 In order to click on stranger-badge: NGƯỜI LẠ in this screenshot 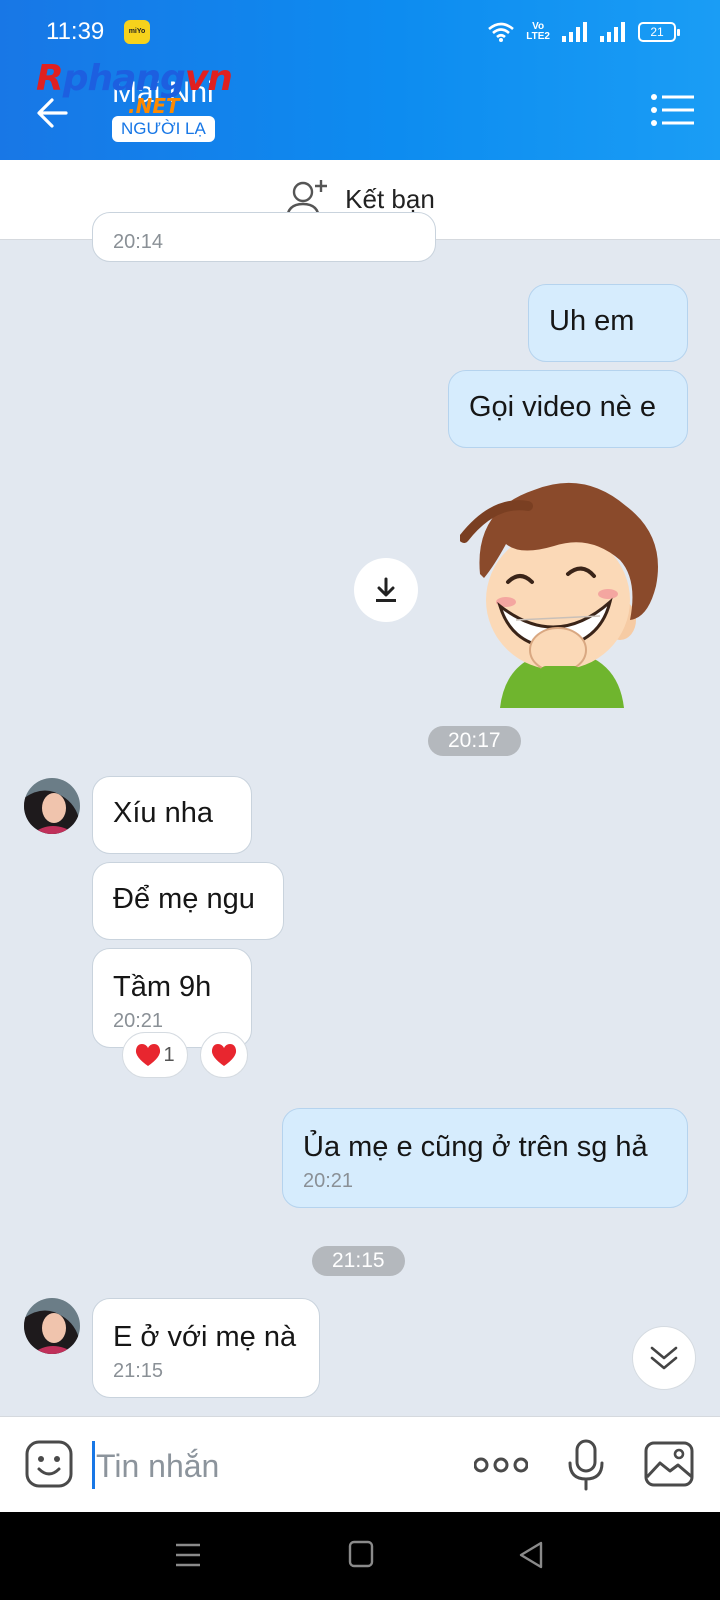, I will do `click(163, 129)`.